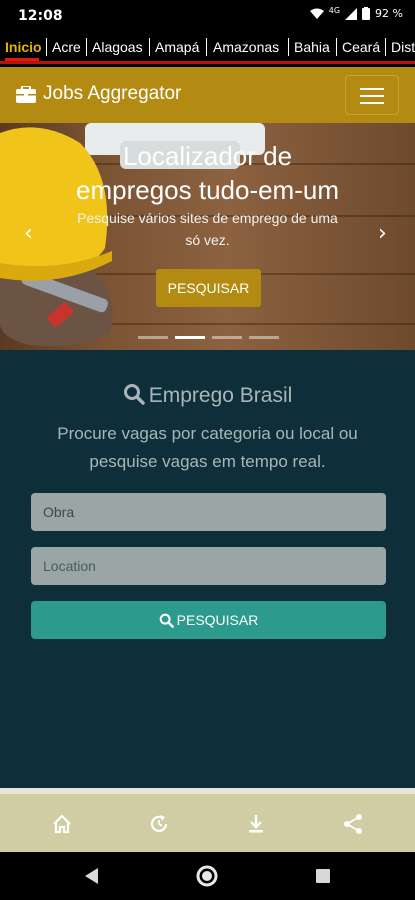 The width and height of the screenshot is (415, 900). I want to click on app-title: Jobs Aggregator, so click(112, 93).